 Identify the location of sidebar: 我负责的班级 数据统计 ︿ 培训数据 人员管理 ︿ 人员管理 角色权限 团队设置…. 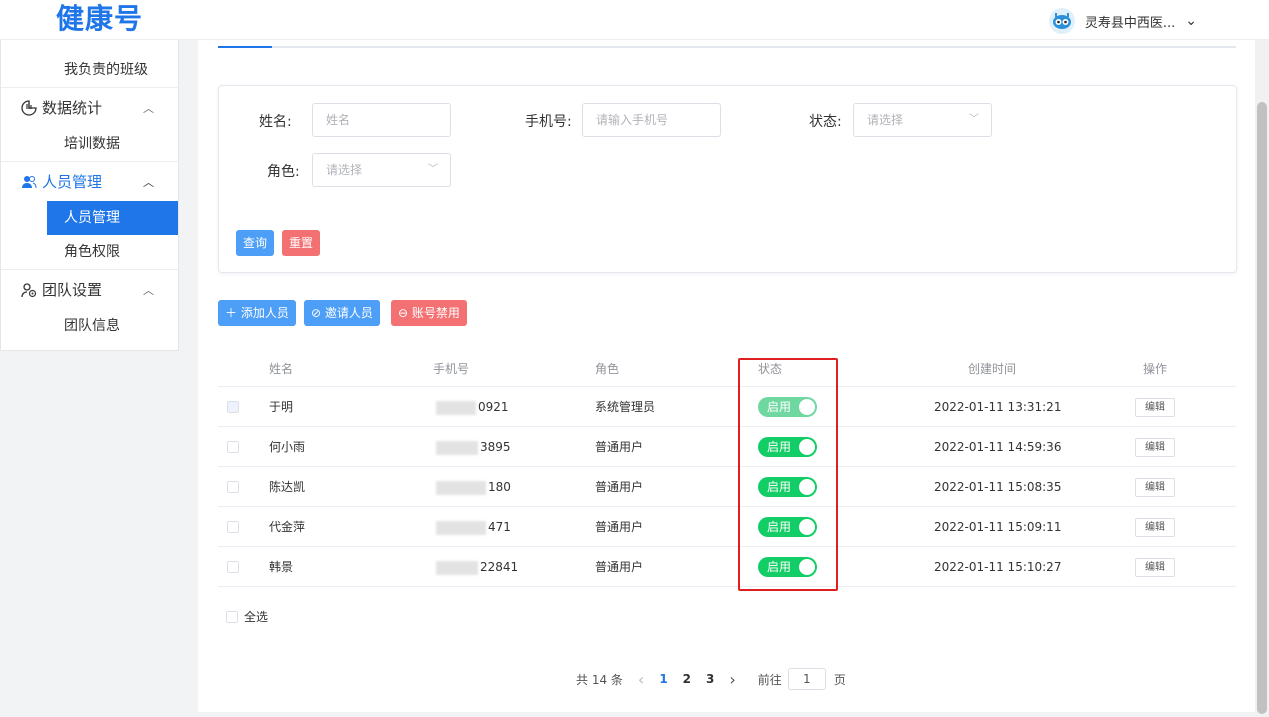
(89, 195).